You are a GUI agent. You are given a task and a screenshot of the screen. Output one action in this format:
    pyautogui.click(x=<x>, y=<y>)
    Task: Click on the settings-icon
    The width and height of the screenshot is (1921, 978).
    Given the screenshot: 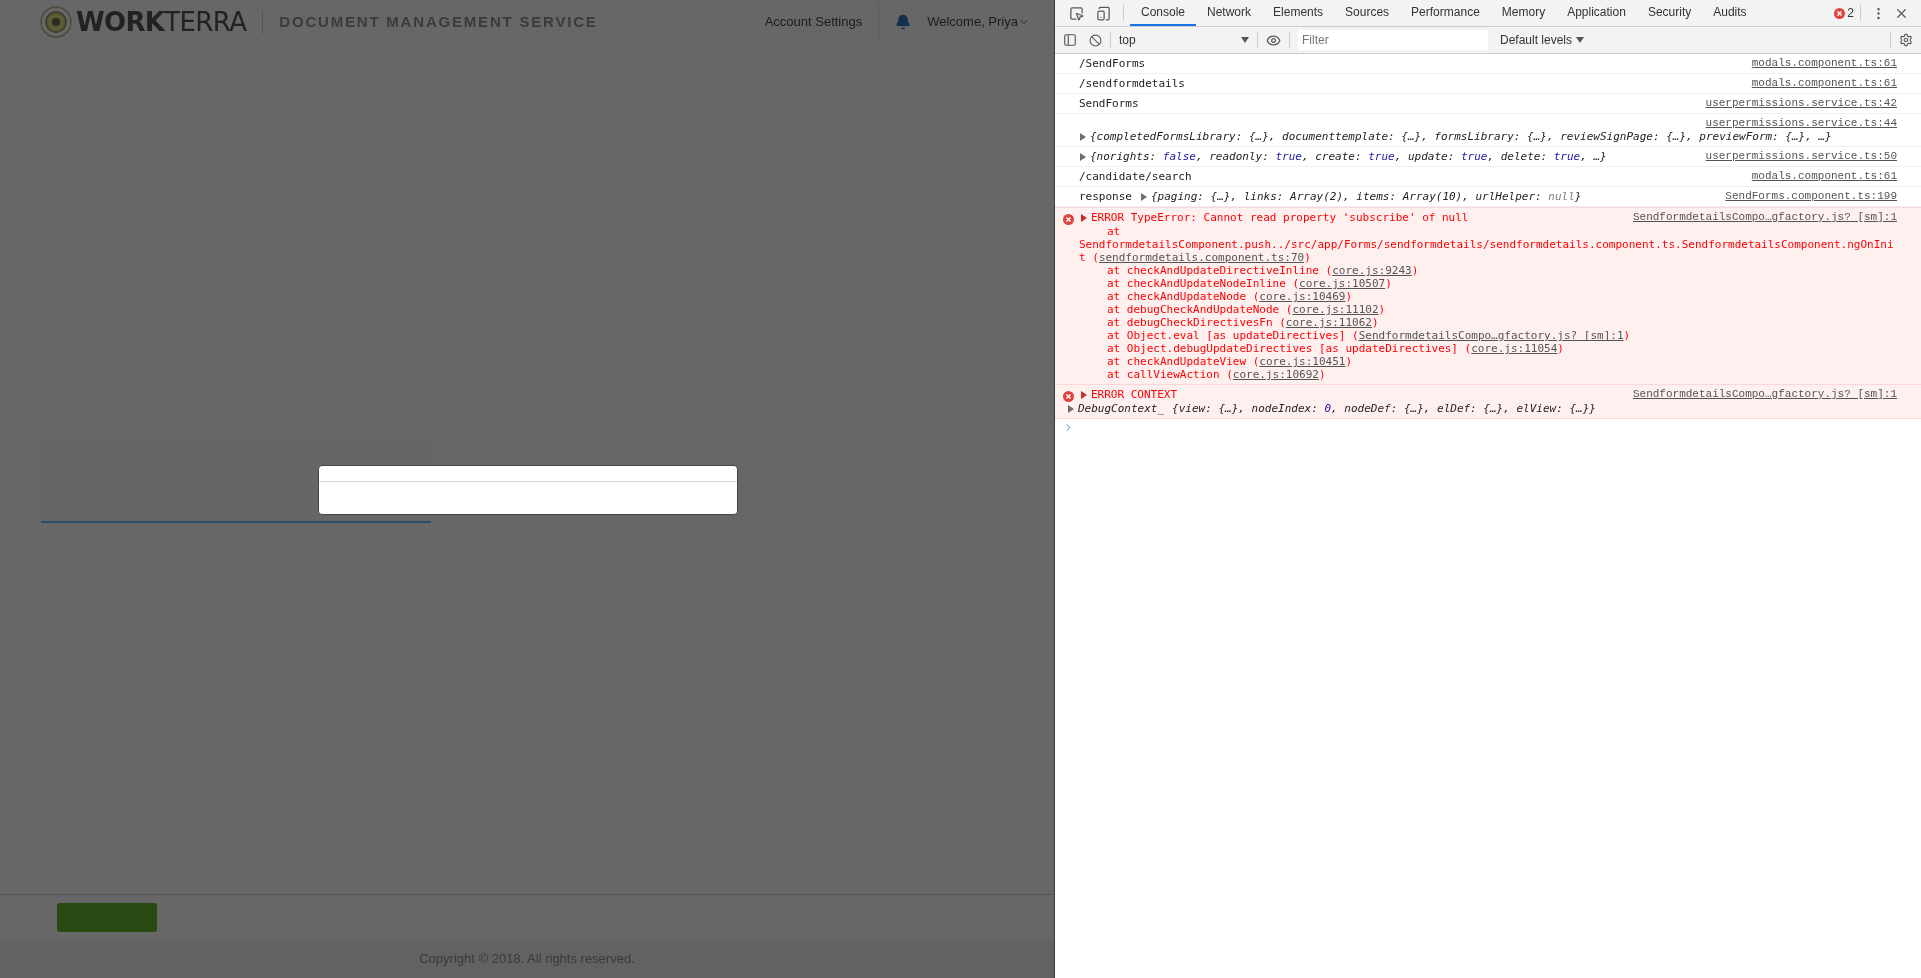 What is the action you would take?
    pyautogui.click(x=1906, y=40)
    